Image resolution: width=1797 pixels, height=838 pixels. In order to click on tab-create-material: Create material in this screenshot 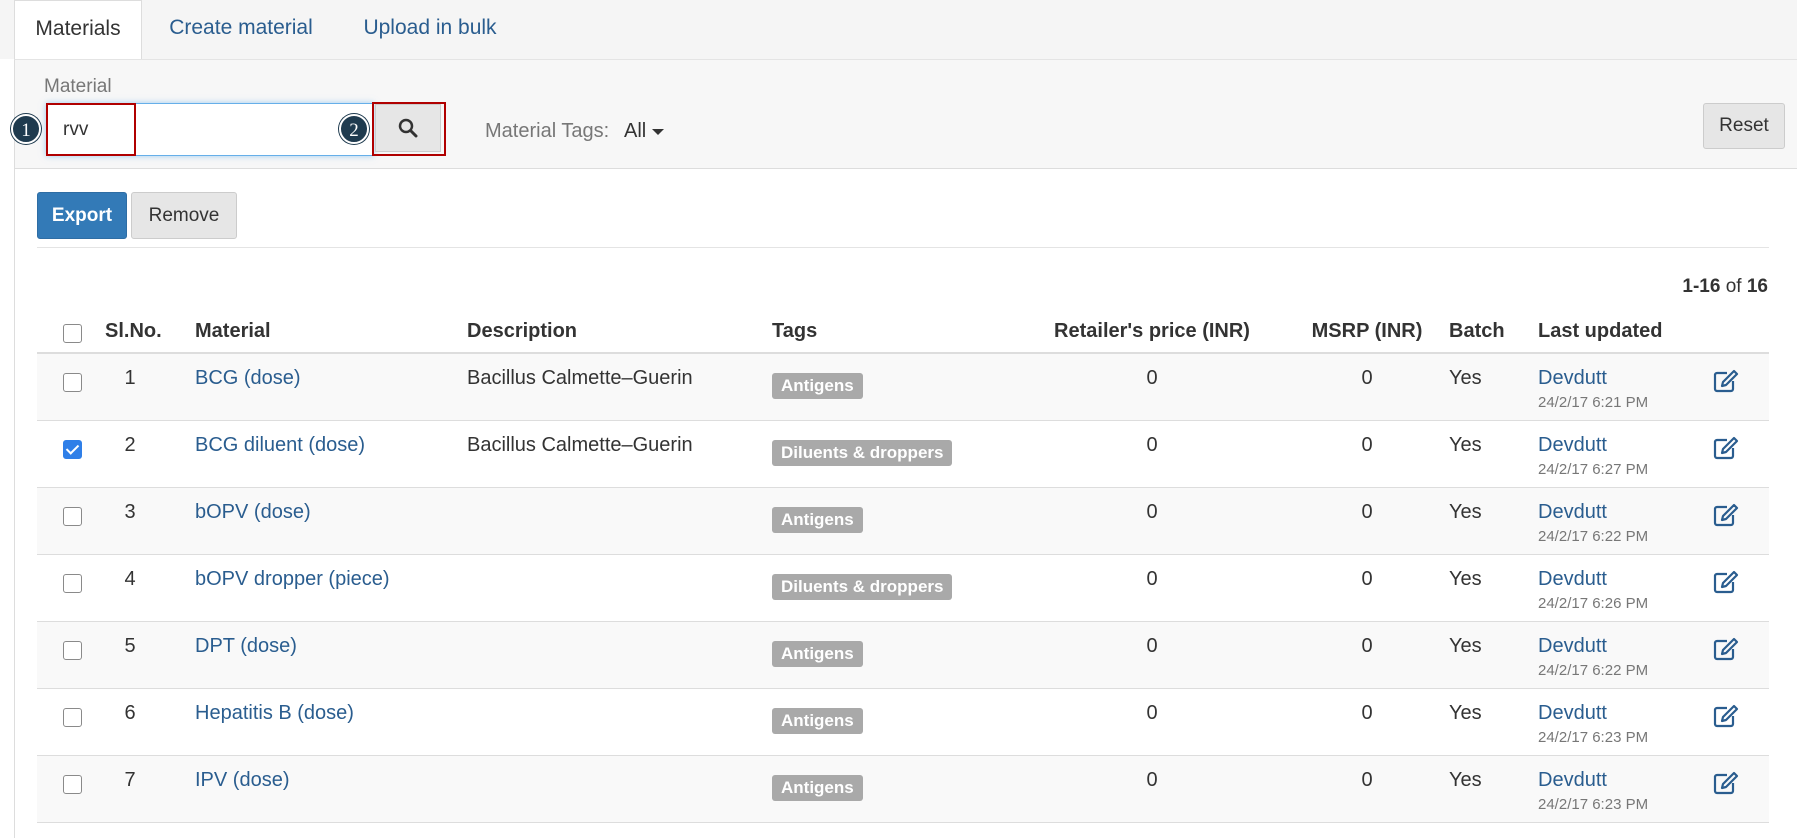, I will do `click(241, 29)`.